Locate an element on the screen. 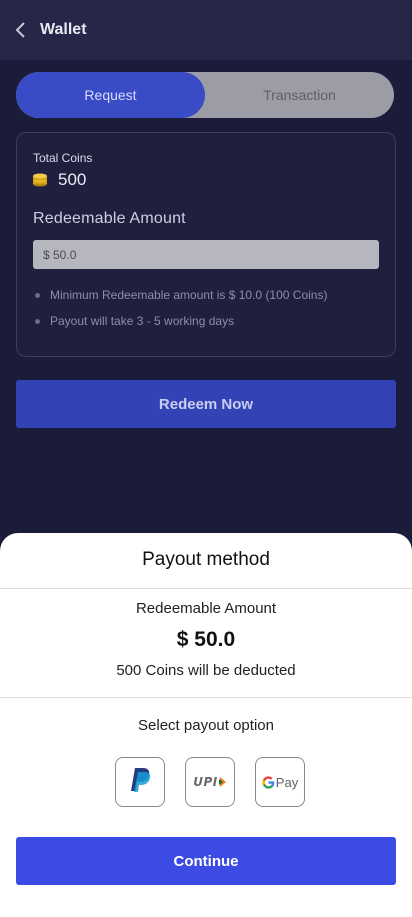 Image resolution: width=412 pixels, height=917 pixels. note-item: Payout will take 3 - 5 working days is located at coordinates (180, 327).